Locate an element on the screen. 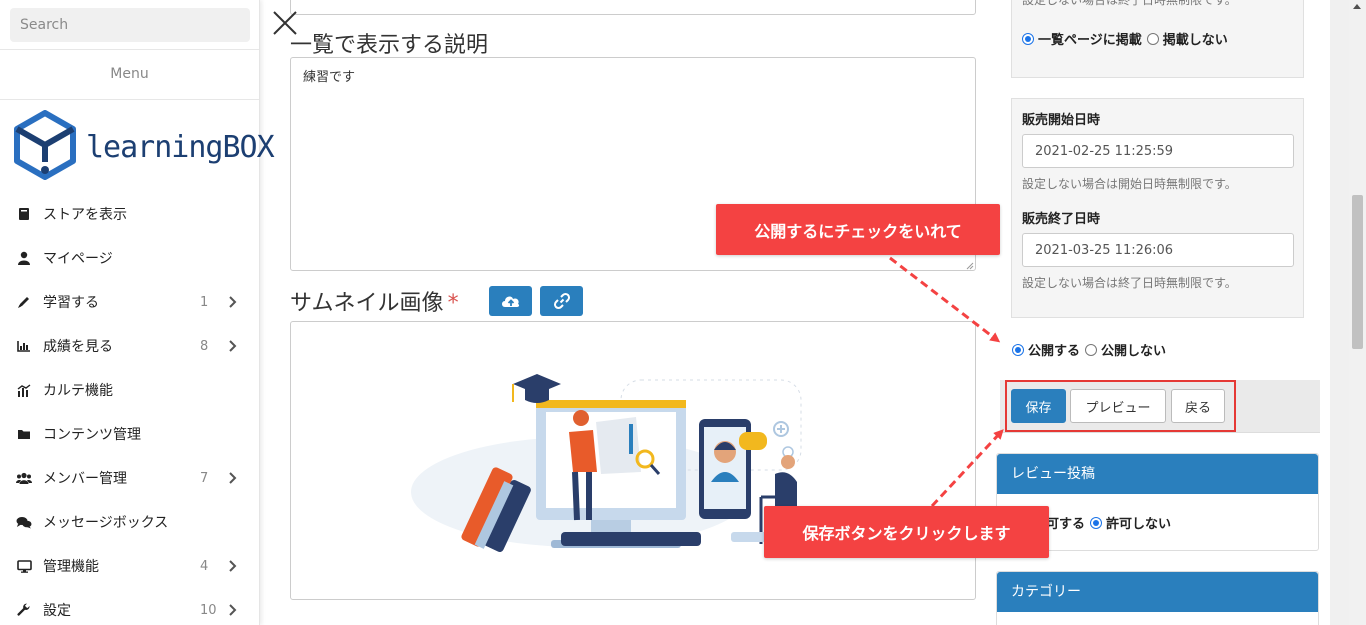 Image resolution: width=1366 pixels, height=625 pixels. sidebar-item-9: 管理機能 4 is located at coordinates (129, 566).